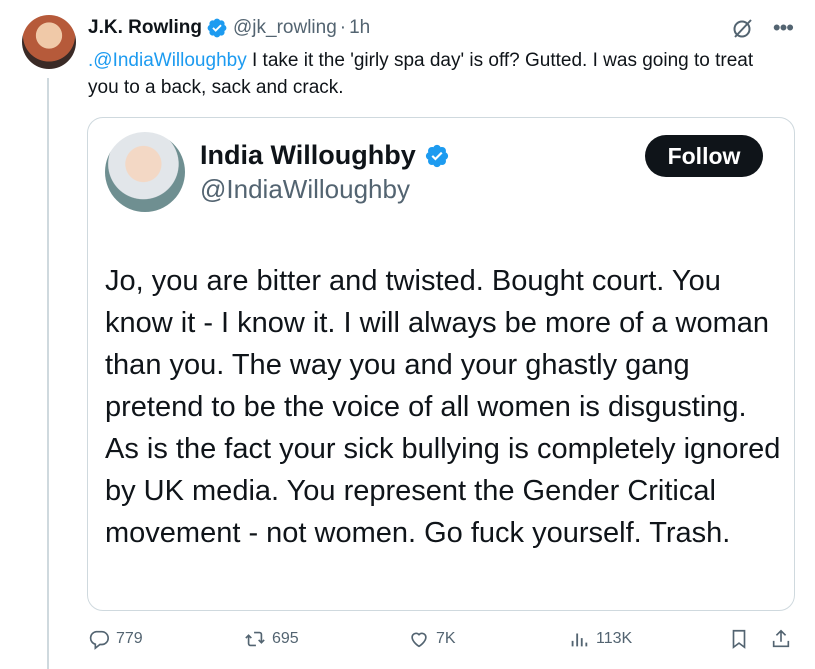 The width and height of the screenshot is (815, 669). I want to click on quoted-author-name-row: India Willoughby, so click(325, 155).